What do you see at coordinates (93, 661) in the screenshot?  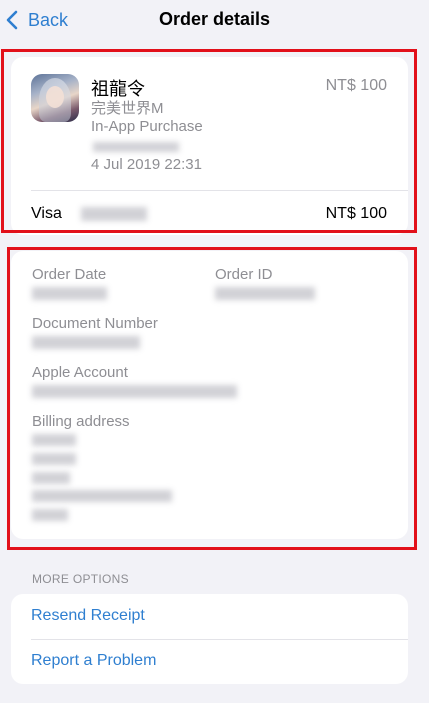 I see `report-problem-link: Report a Problem` at bounding box center [93, 661].